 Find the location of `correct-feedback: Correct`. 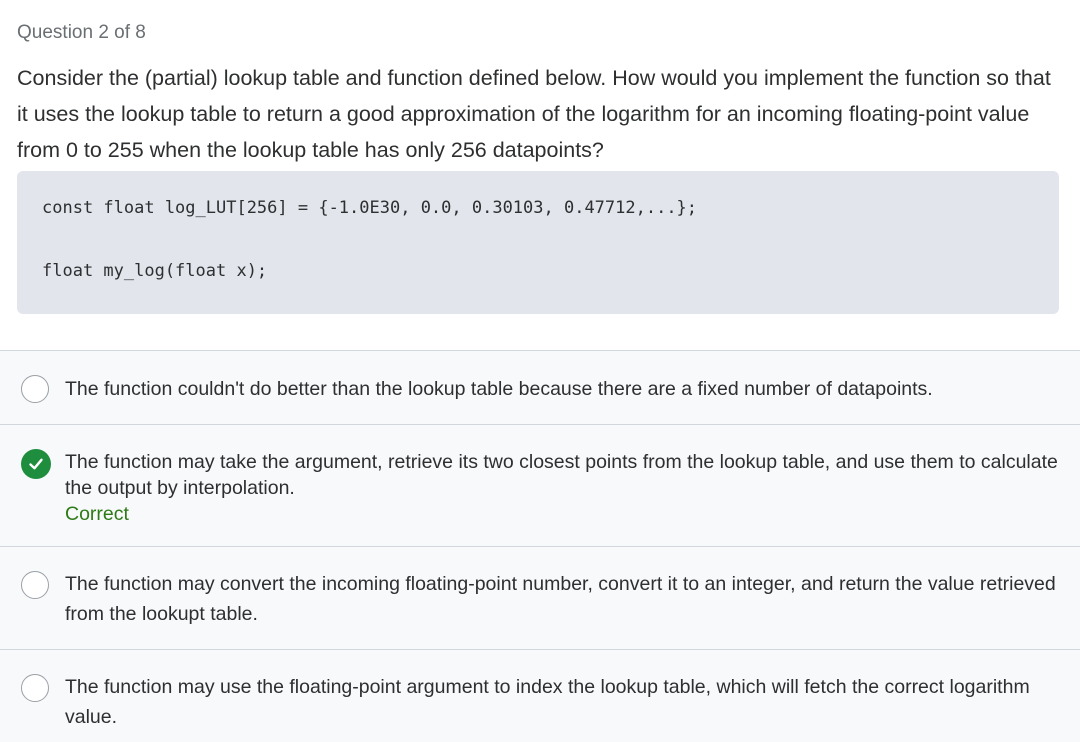

correct-feedback: Correct is located at coordinates (97, 514).